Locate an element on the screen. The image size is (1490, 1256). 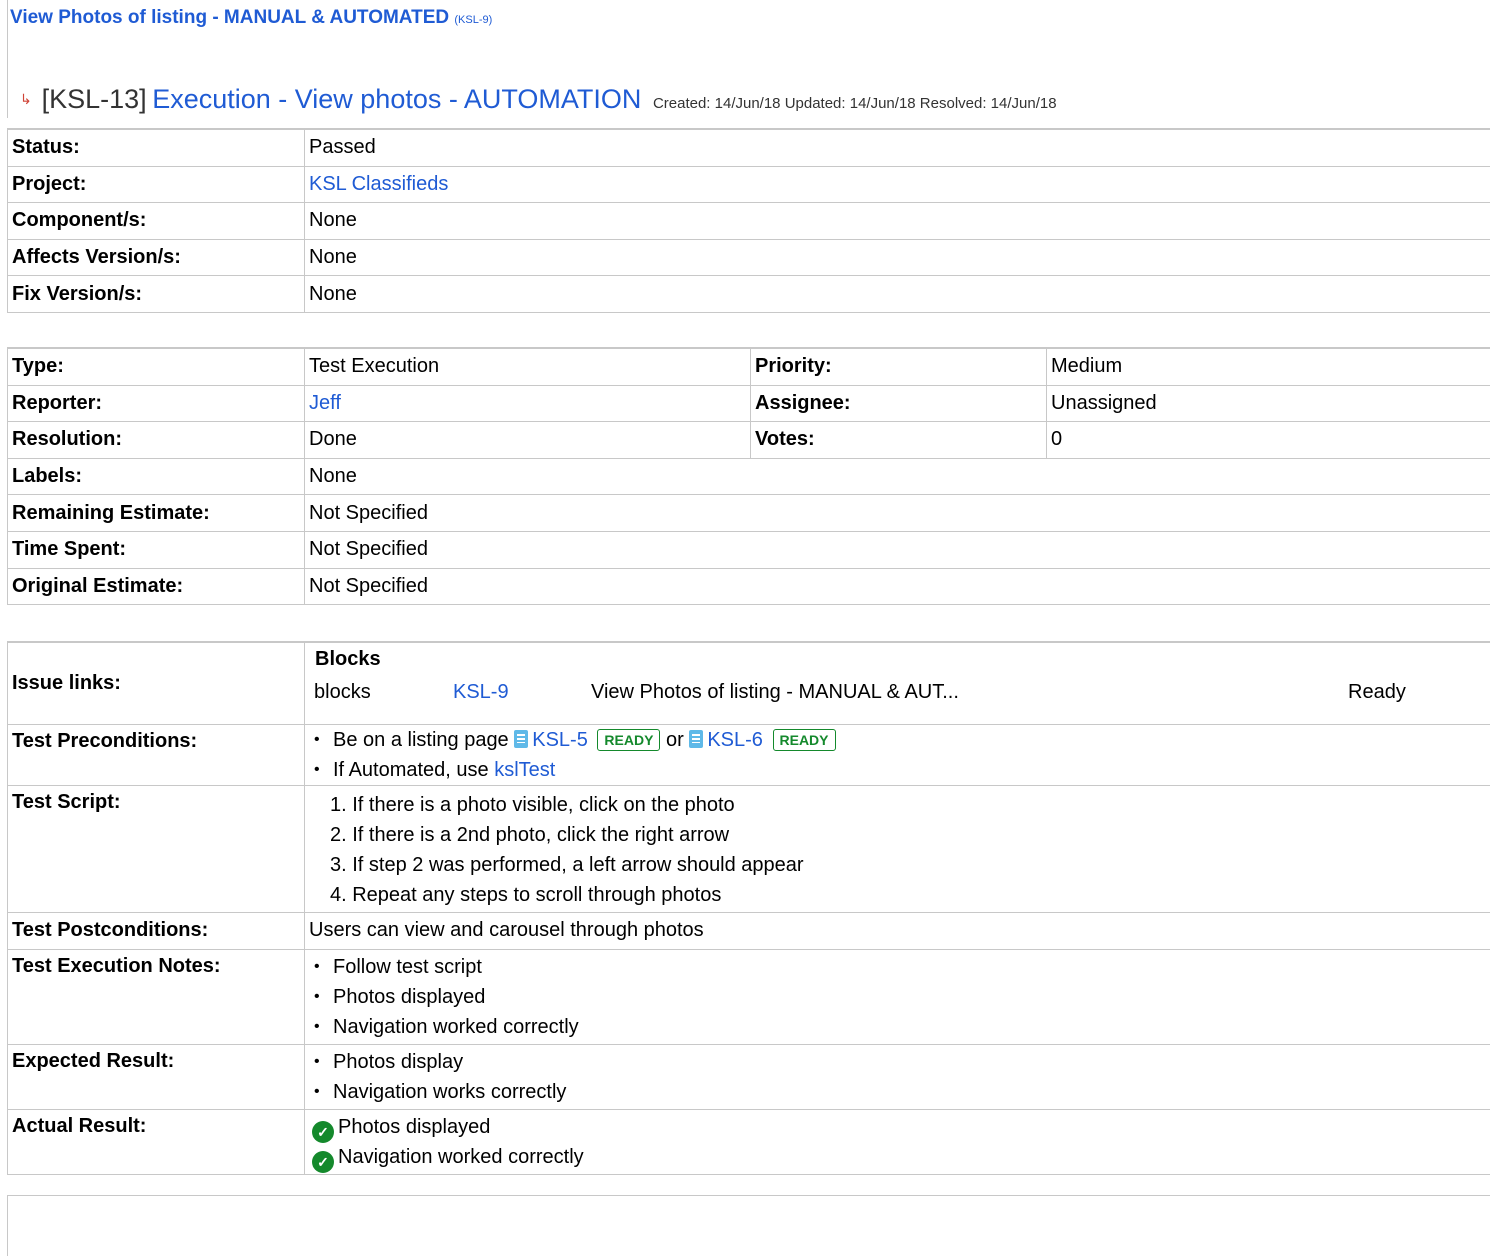
project-link: KSL Classifieds is located at coordinates (378, 184).